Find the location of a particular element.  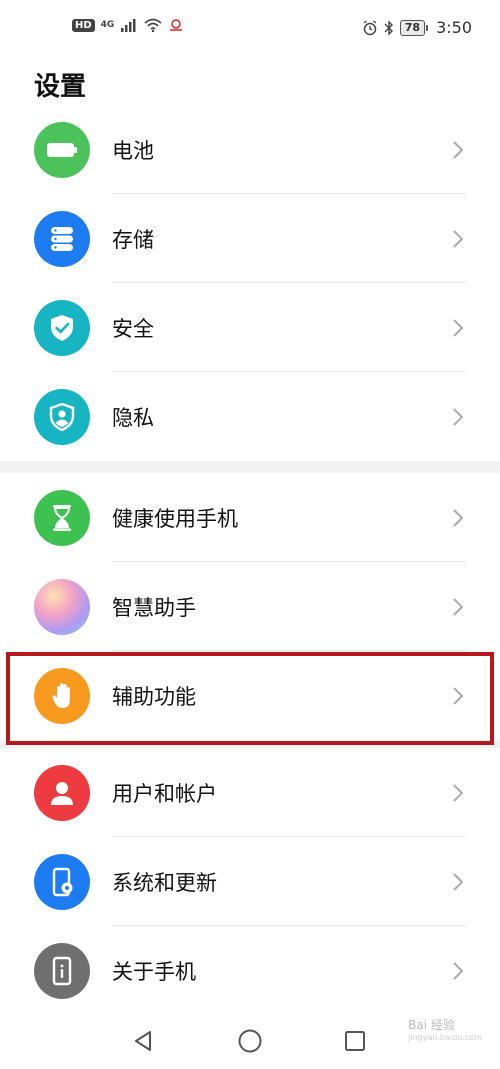

settings-item-label: 系统和更新 is located at coordinates (164, 882).